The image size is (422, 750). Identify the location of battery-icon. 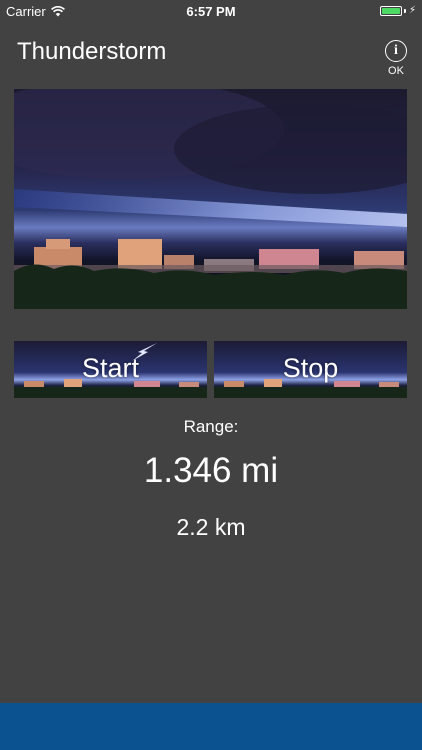
(390, 10).